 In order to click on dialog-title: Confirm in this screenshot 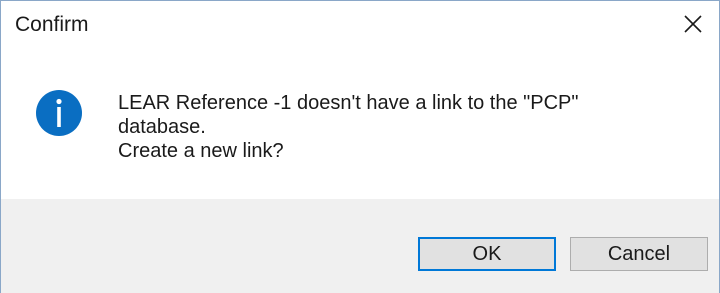, I will do `click(52, 24)`.